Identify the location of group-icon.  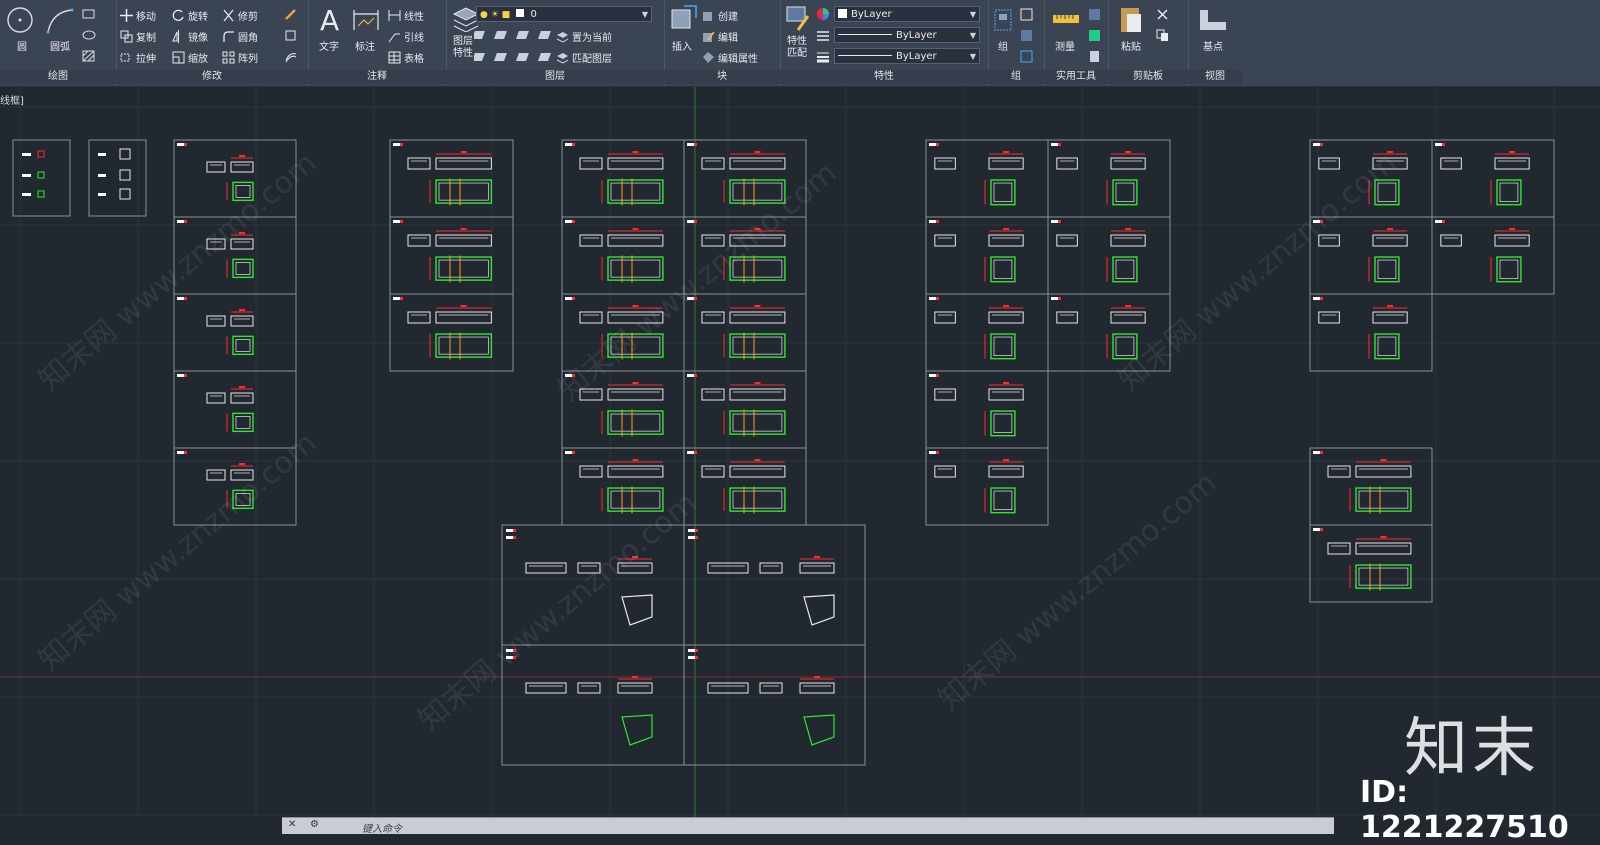
(1004, 20).